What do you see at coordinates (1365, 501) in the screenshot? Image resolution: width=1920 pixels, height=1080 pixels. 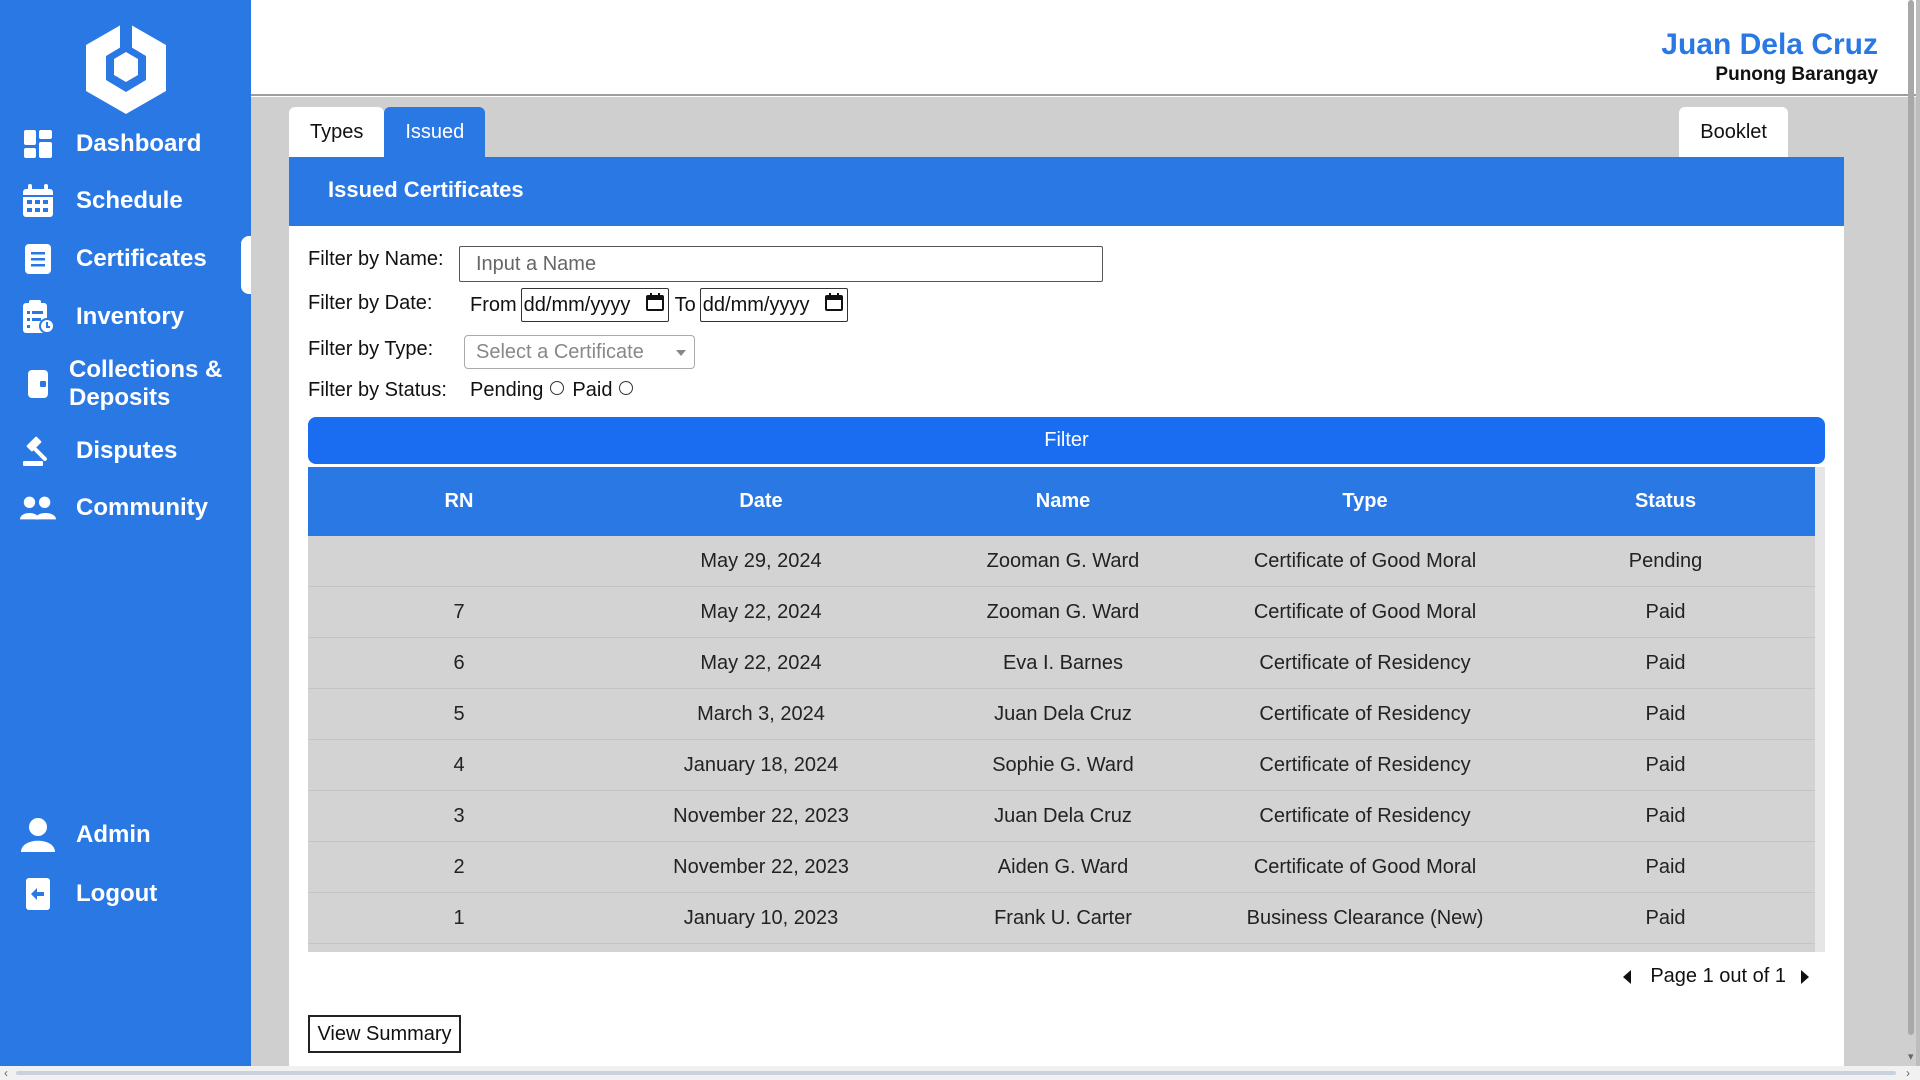 I see `column-header-type: Type` at bounding box center [1365, 501].